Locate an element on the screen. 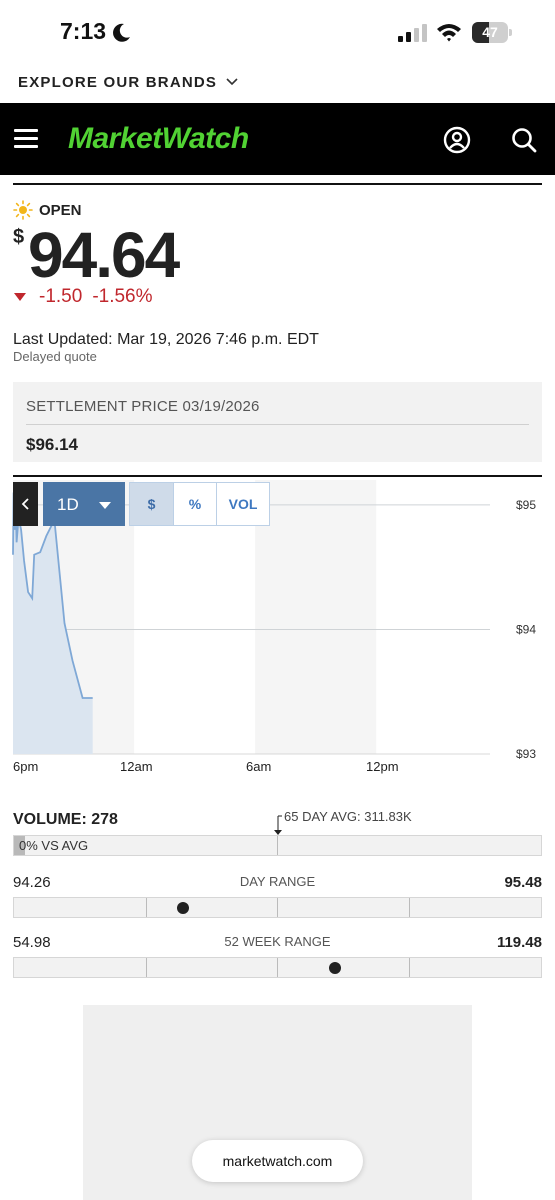 The height and width of the screenshot is (1200, 555). change-value: -1.50 is located at coordinates (61, 296).